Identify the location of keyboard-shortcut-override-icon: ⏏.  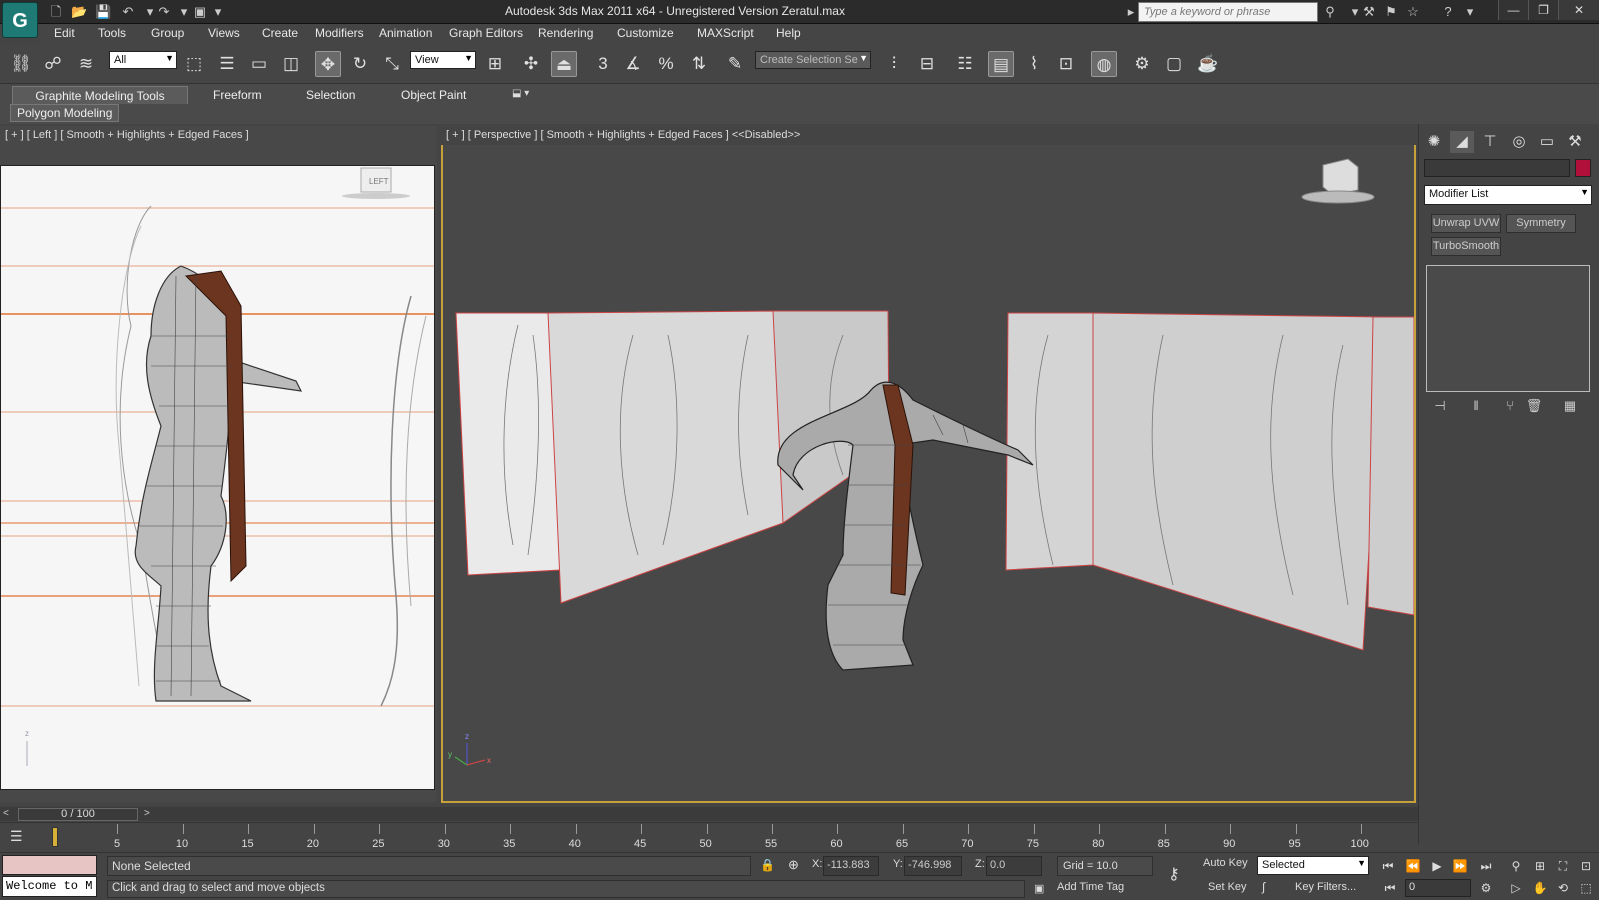
(564, 64).